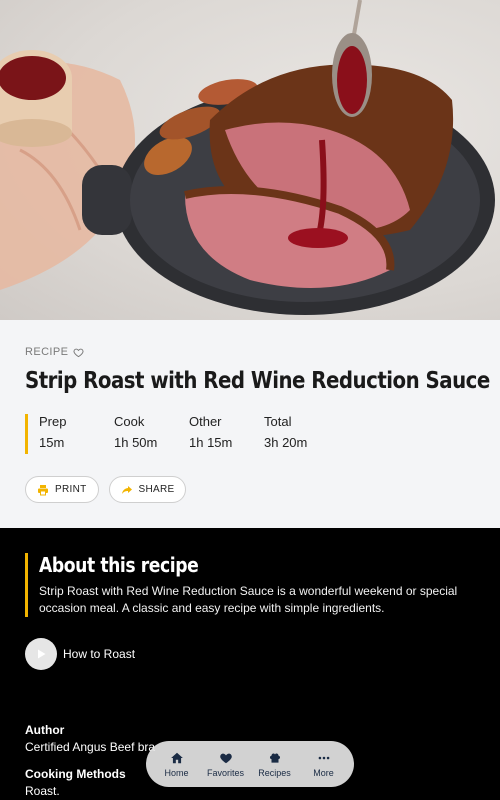  I want to click on video-label: How to Roast, so click(99, 654).